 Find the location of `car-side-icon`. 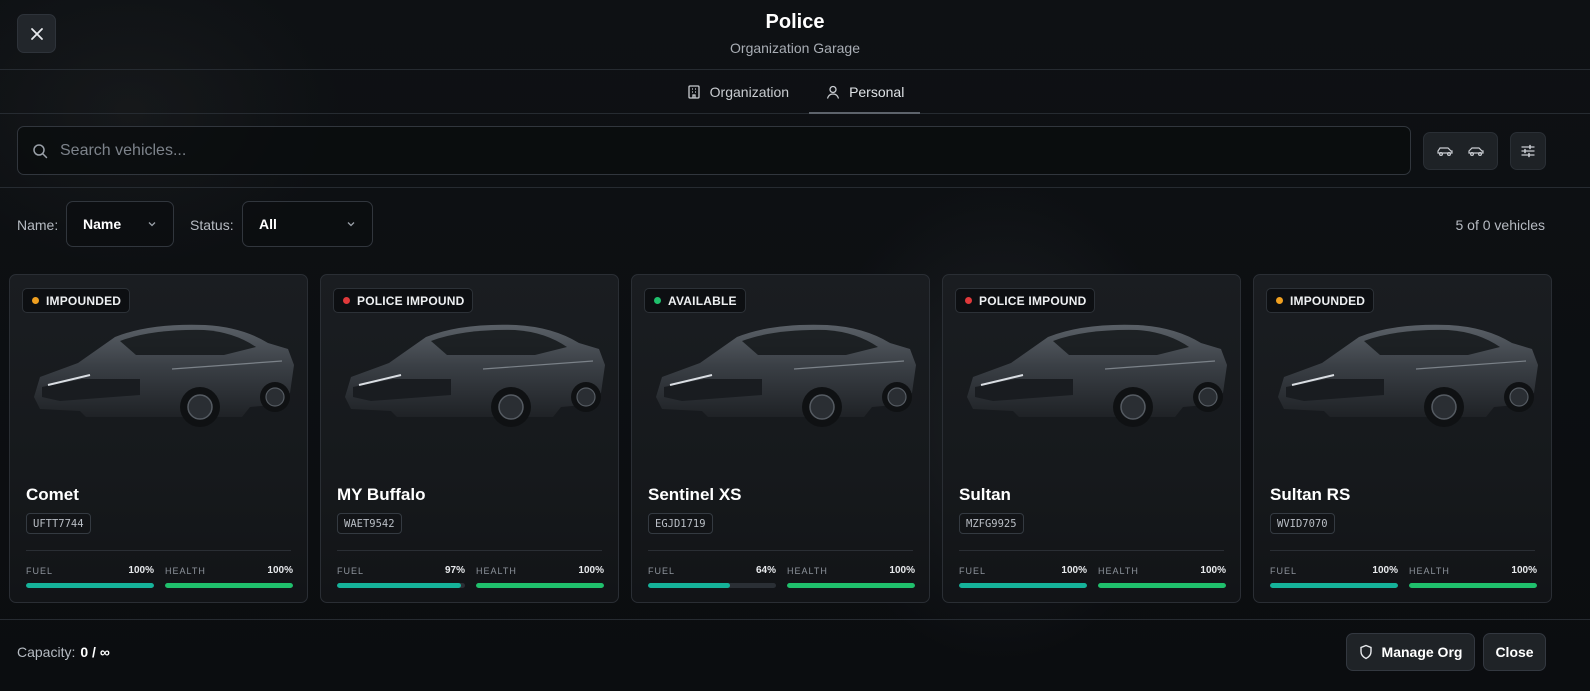

car-side-icon is located at coordinates (1476, 151).